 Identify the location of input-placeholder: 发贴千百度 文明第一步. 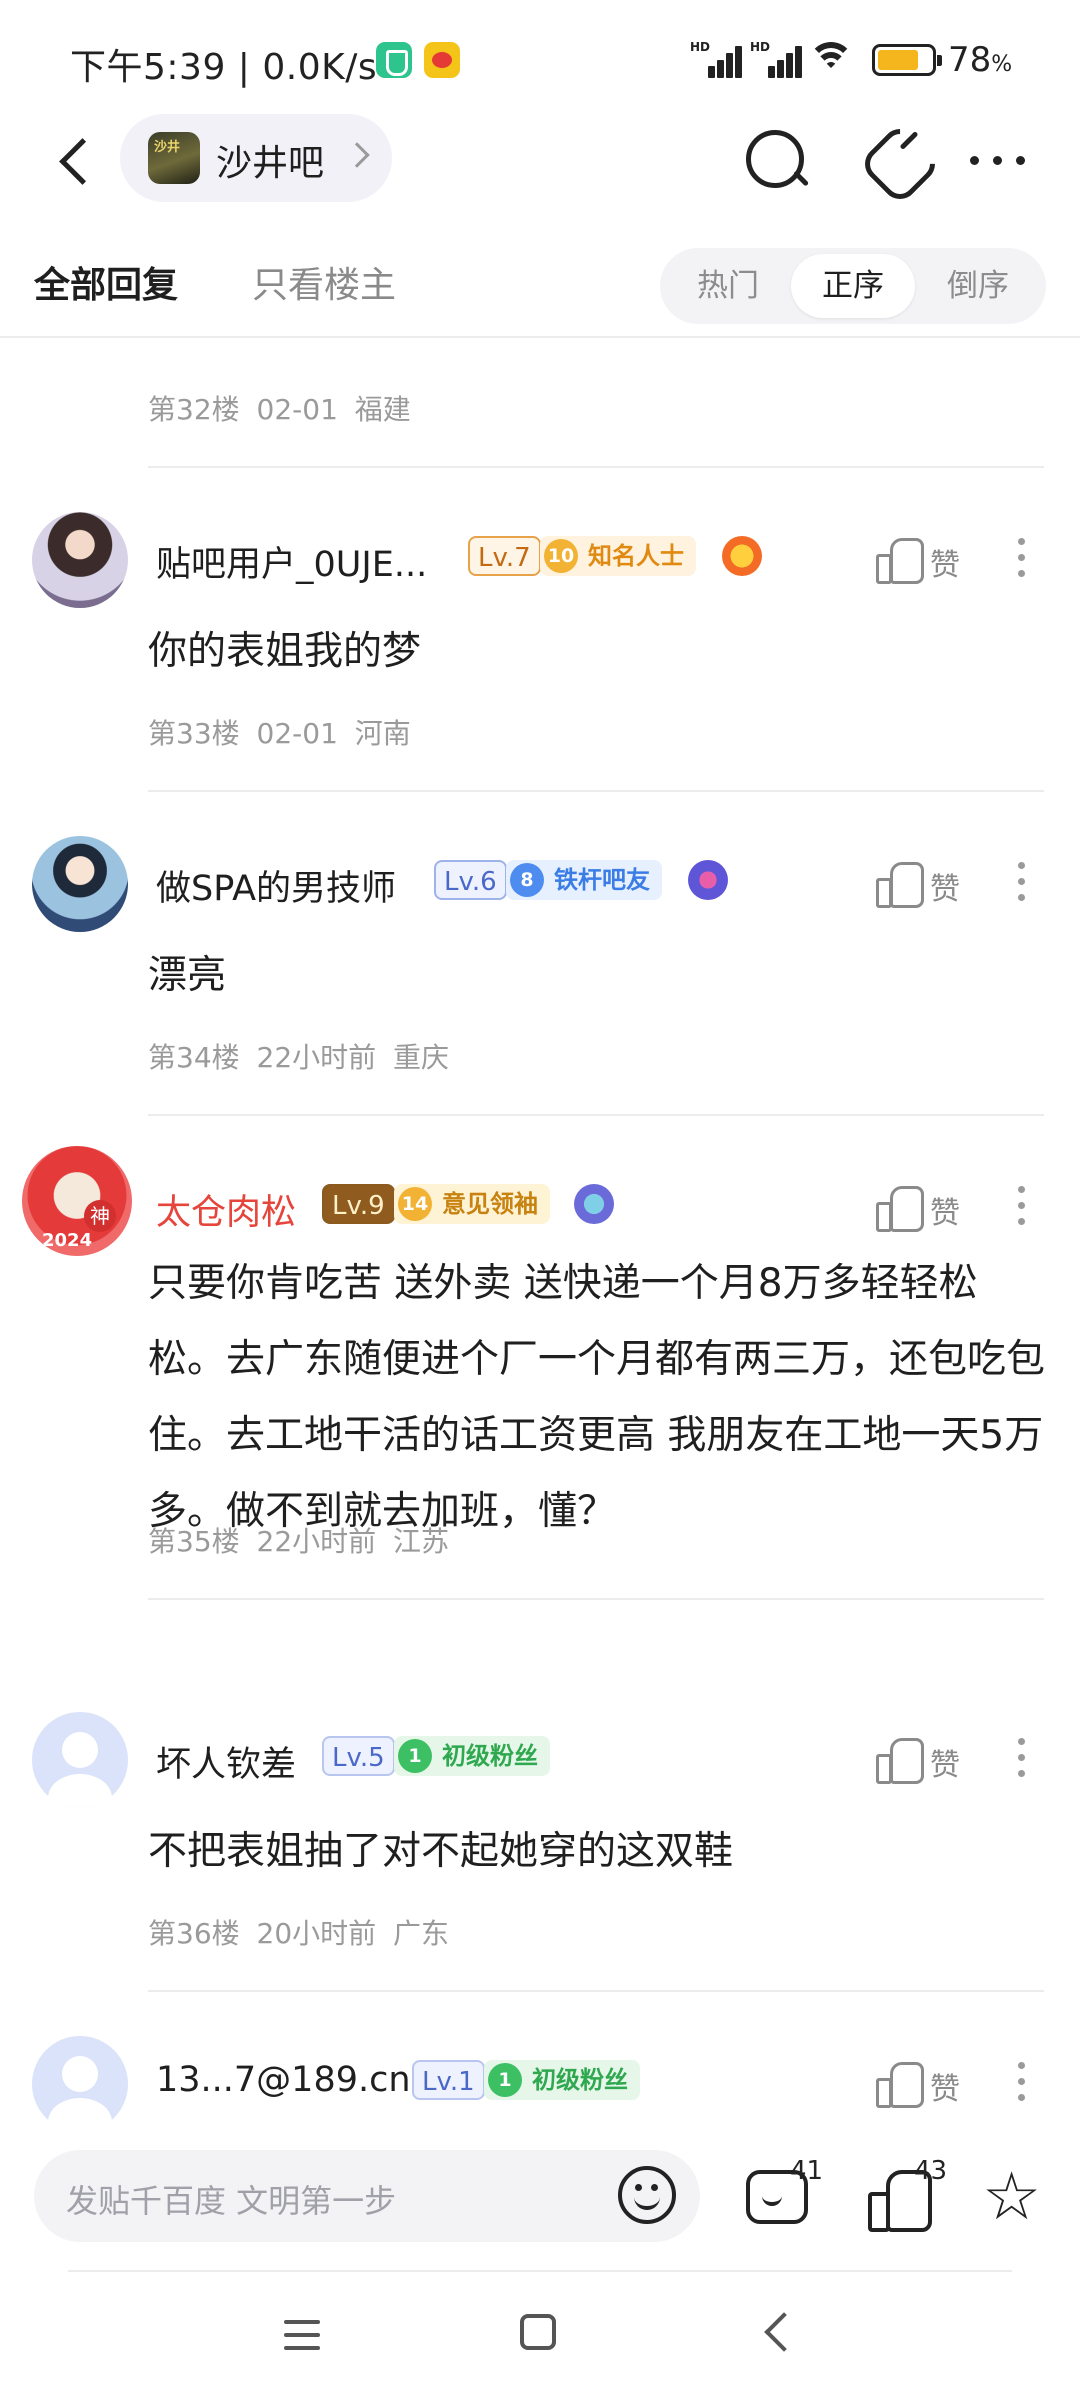
(231, 2201).